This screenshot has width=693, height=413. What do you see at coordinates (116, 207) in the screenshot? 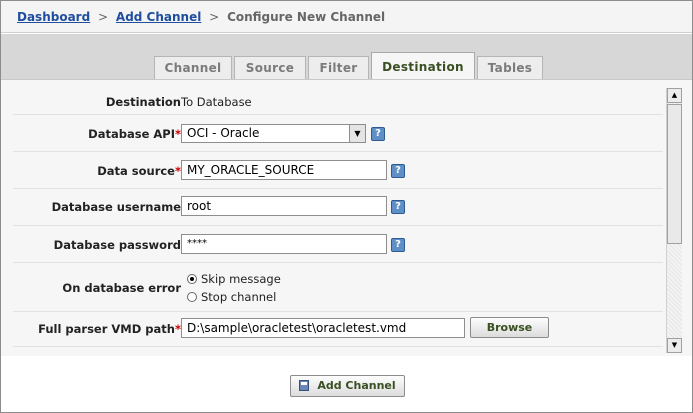
I see `db-username-label: Database username` at bounding box center [116, 207].